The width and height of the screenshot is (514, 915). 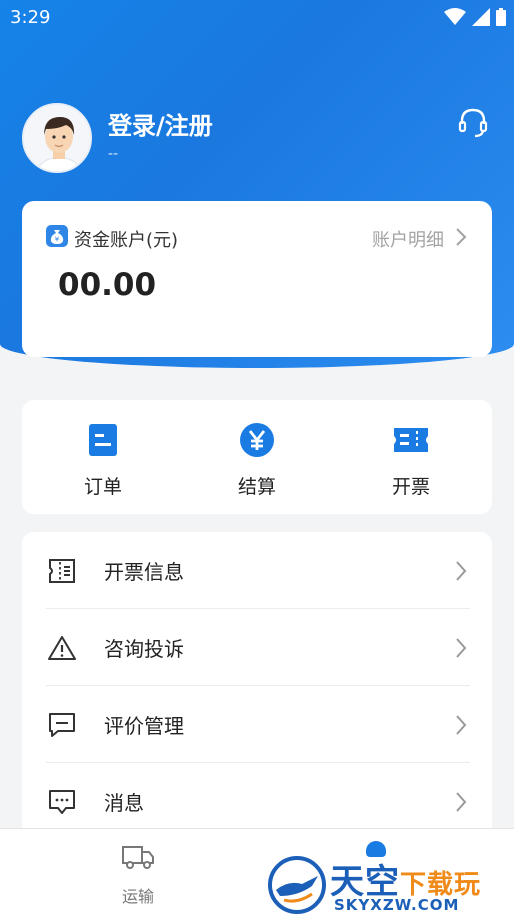 What do you see at coordinates (390, 883) in the screenshot?
I see `watermark: 天空下载玩 SKYXZW.COM` at bounding box center [390, 883].